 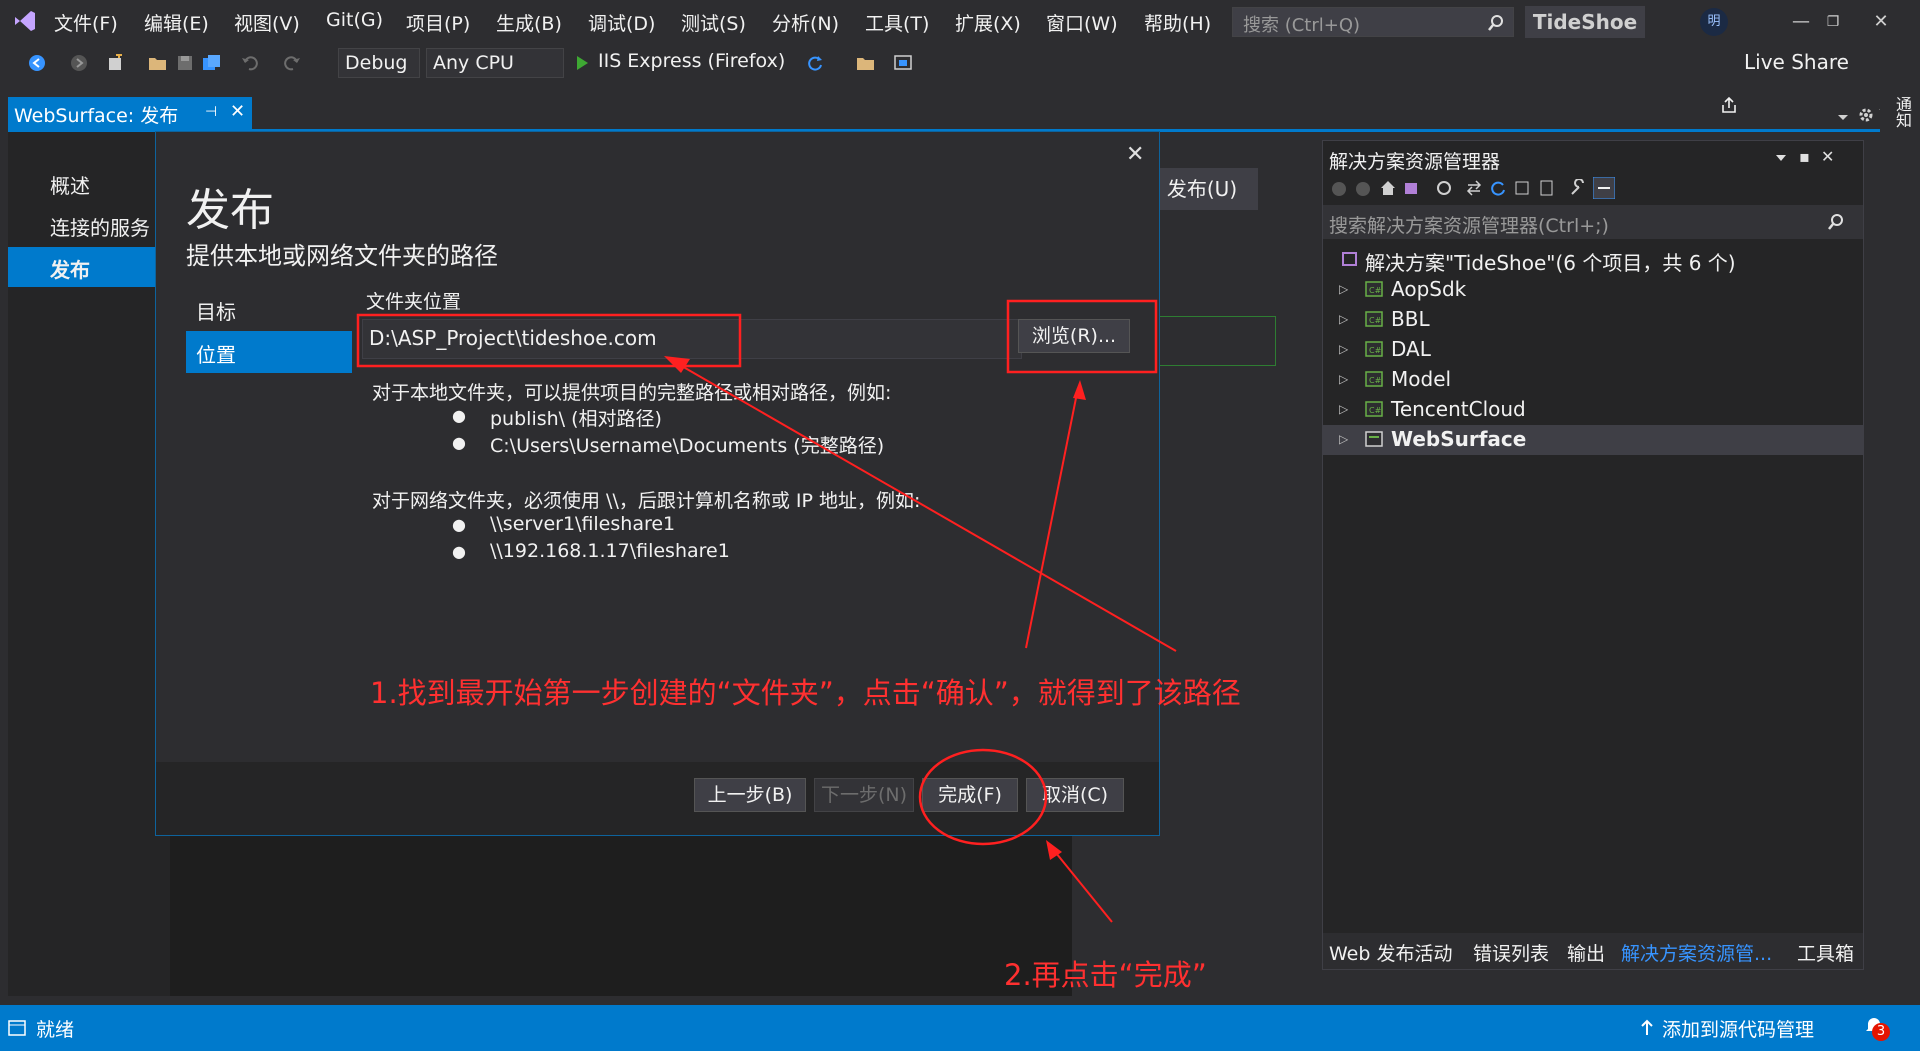 What do you see at coordinates (924, 506) in the screenshot?
I see `arrow-to-folder-path` at bounding box center [924, 506].